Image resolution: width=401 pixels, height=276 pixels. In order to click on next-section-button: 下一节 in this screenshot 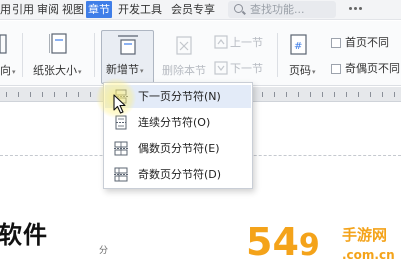, I will do `click(246, 68)`.